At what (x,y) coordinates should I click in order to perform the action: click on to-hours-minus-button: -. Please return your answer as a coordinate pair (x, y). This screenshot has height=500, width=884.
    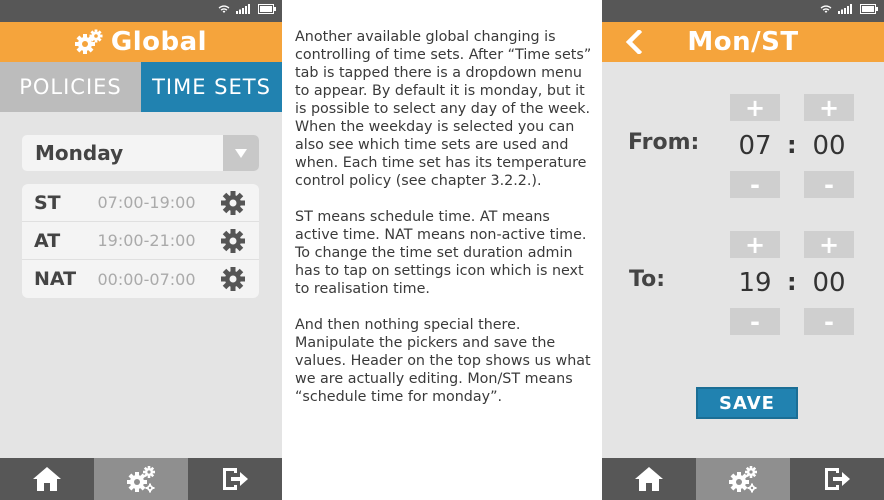
    Looking at the image, I should click on (755, 321).